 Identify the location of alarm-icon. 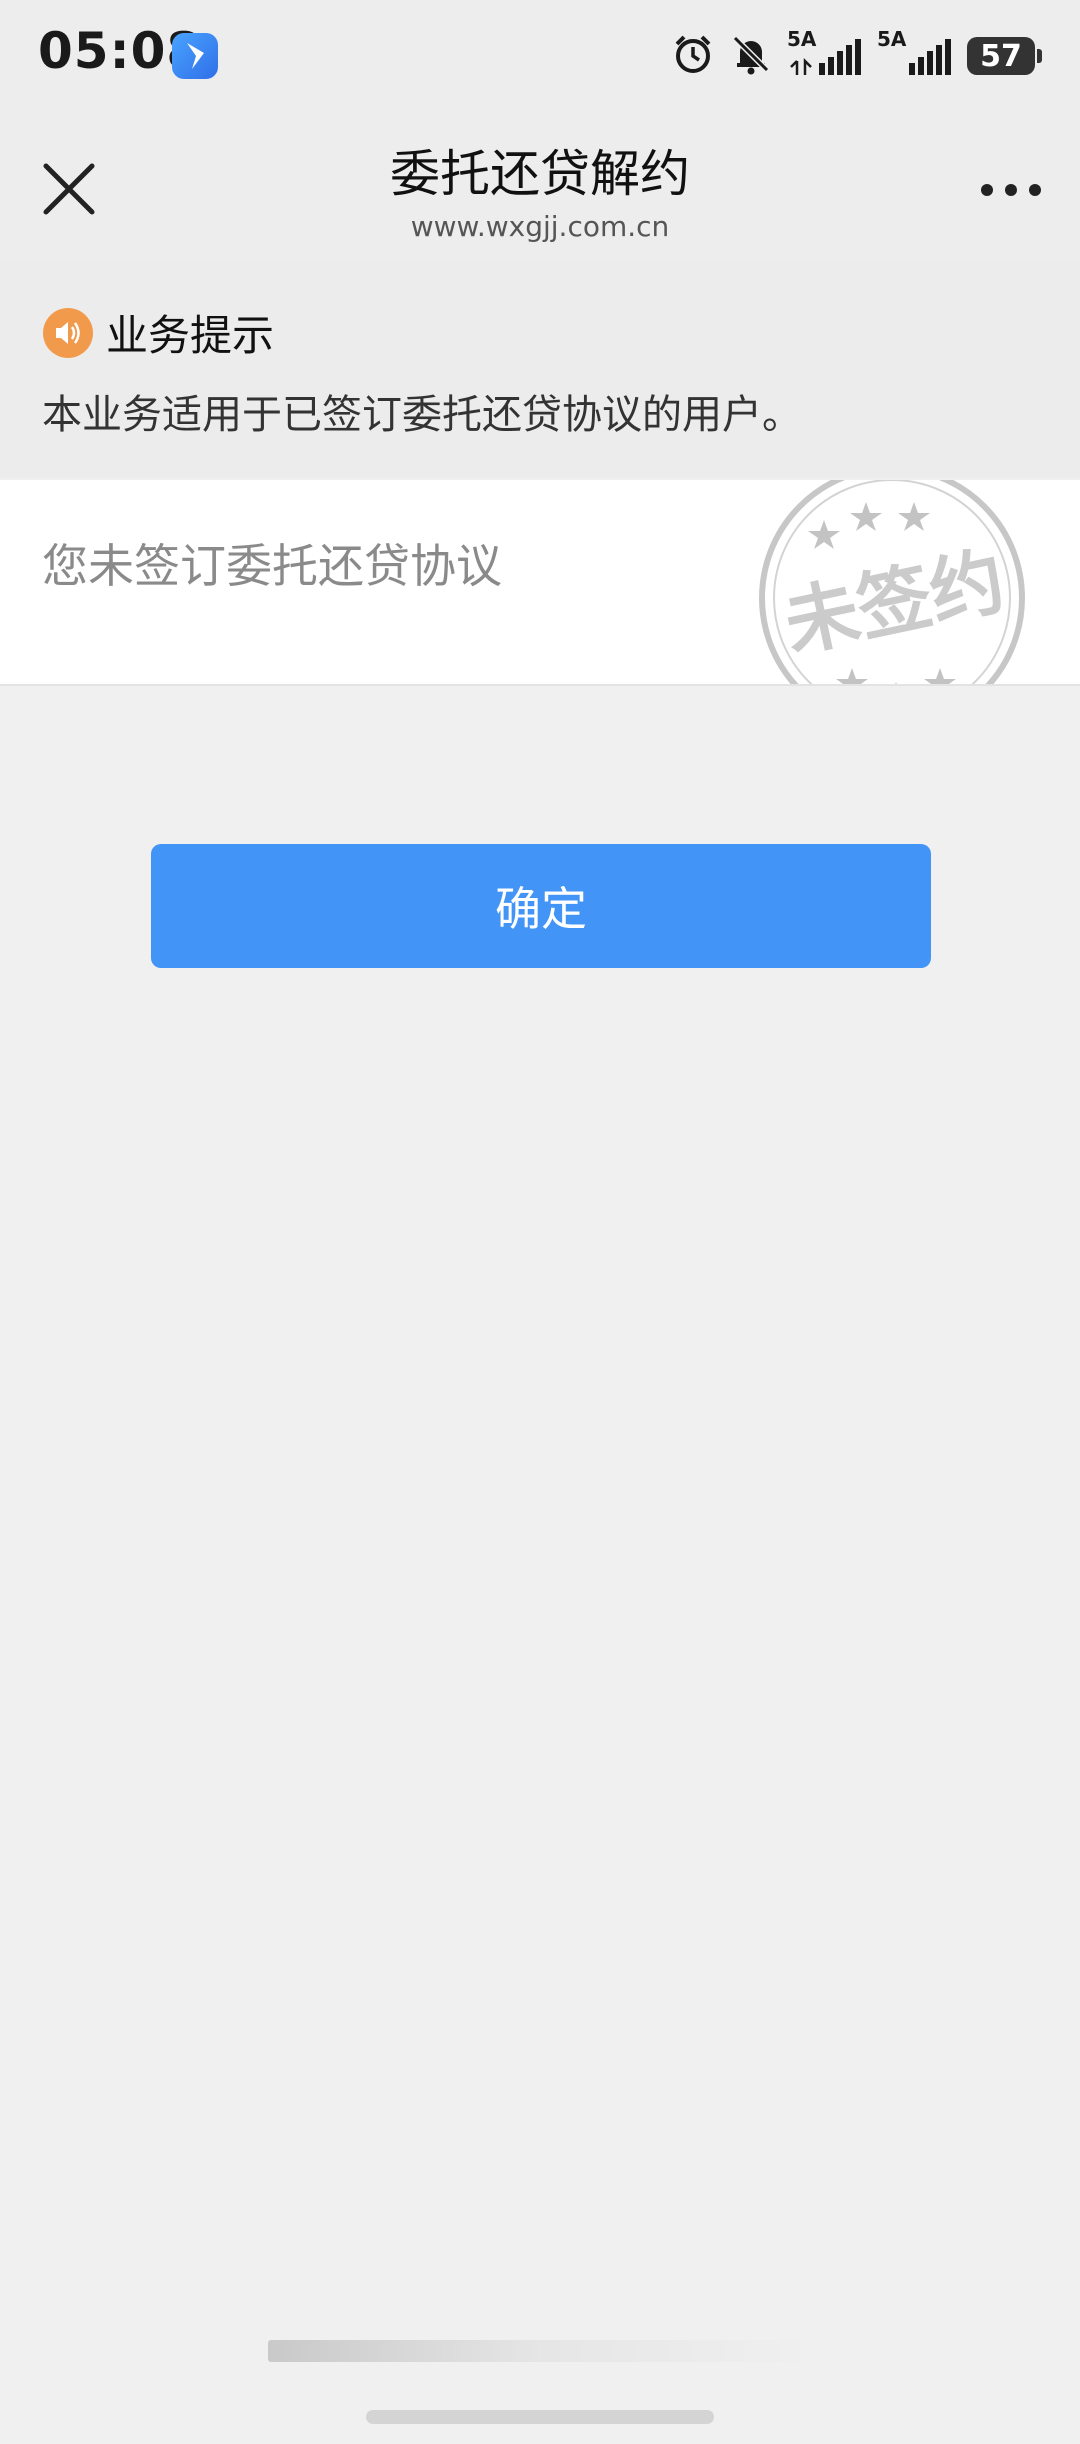
(693, 56).